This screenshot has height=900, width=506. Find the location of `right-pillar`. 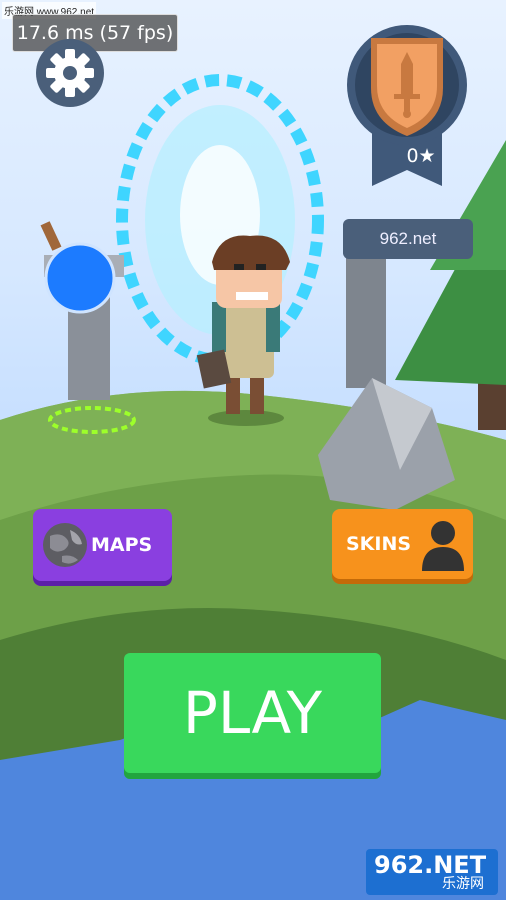

right-pillar is located at coordinates (366, 323).